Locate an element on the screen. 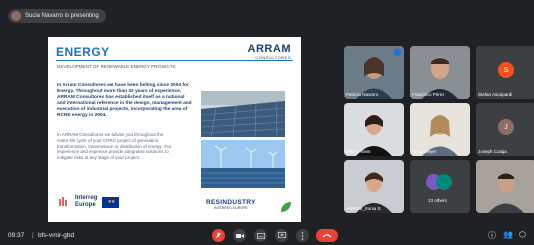 The image size is (534, 245). speaking-indicator-icon is located at coordinates (397, 52).